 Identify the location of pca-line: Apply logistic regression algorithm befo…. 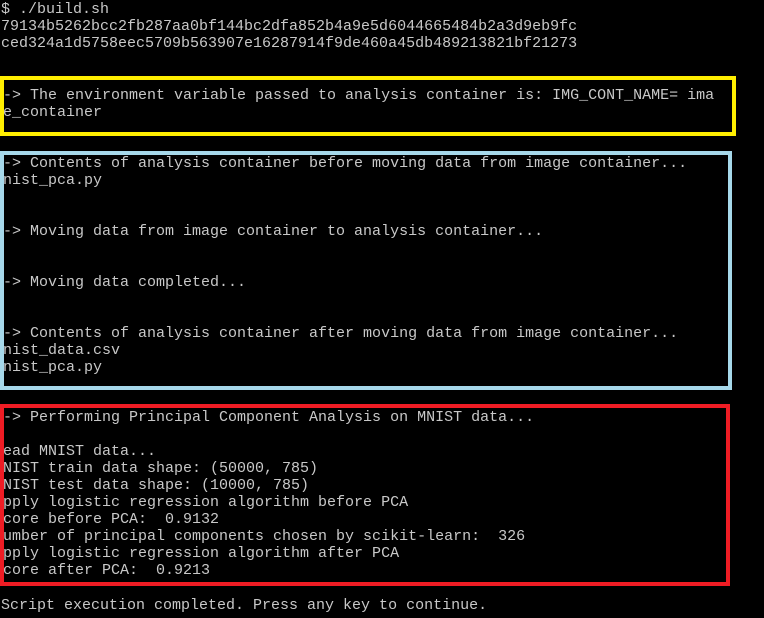
(204, 502).